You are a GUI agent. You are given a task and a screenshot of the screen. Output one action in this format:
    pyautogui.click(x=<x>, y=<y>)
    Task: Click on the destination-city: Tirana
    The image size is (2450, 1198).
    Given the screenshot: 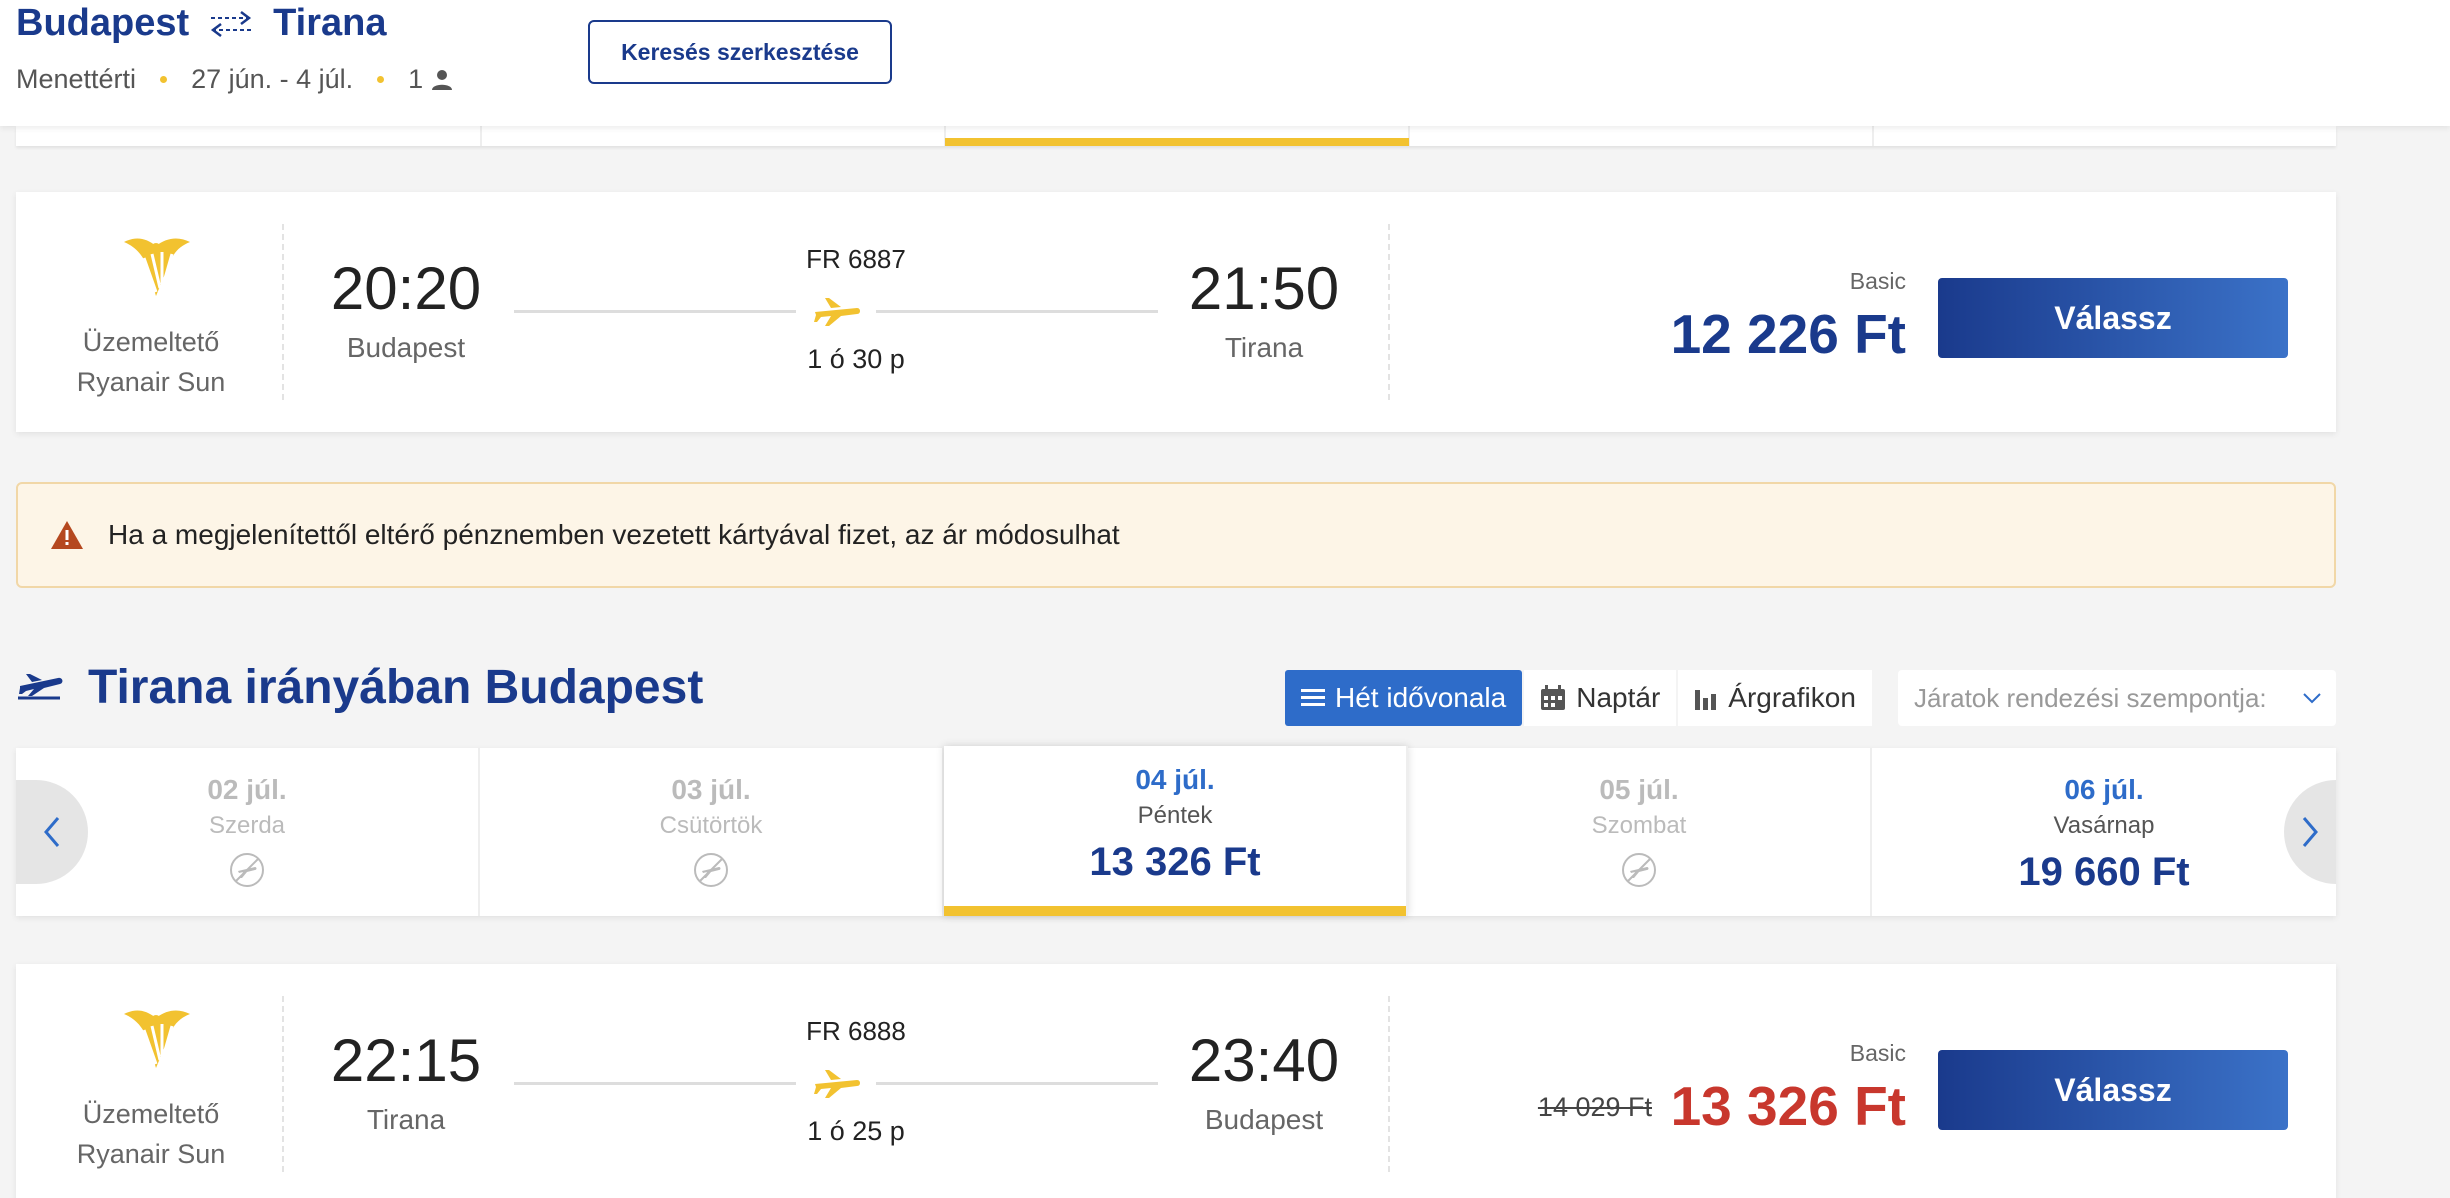 What is the action you would take?
    pyautogui.click(x=330, y=23)
    